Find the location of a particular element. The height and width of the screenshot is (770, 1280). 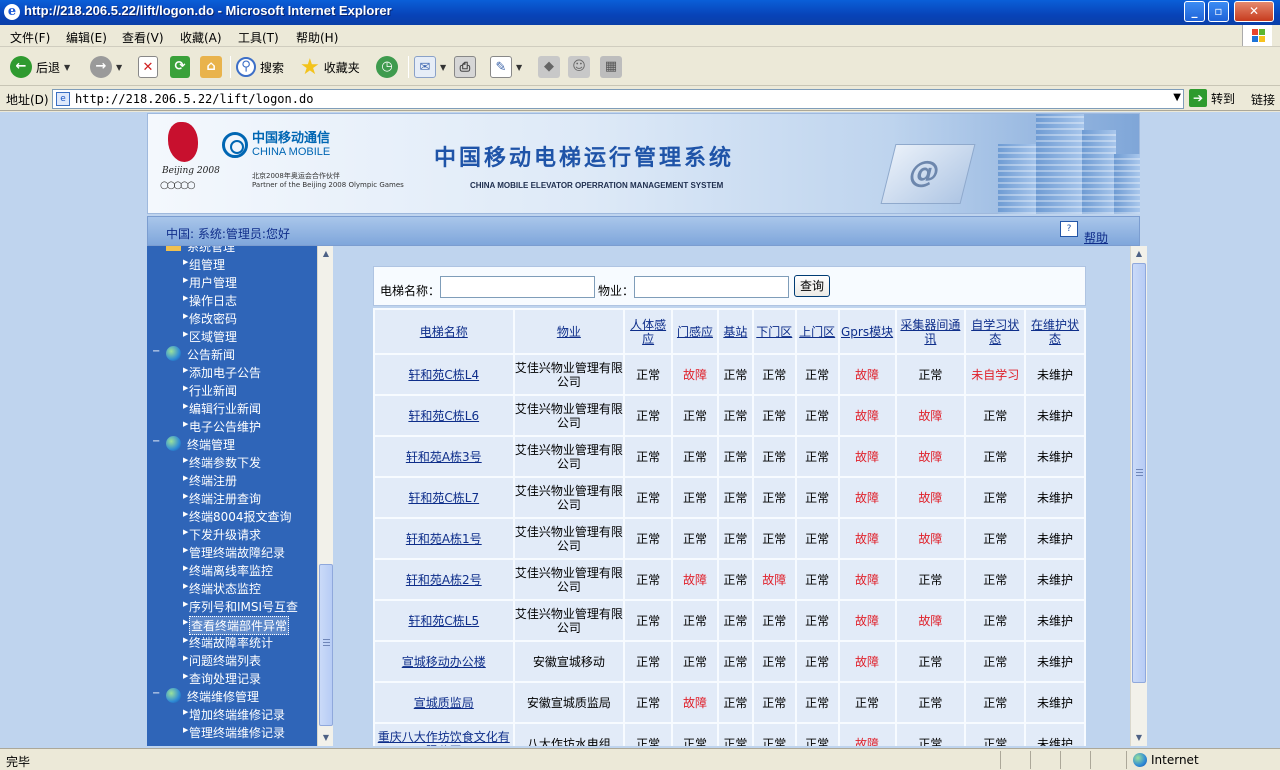

sidebar-item: ▶ 终端8004报文查询 is located at coordinates (232, 516).